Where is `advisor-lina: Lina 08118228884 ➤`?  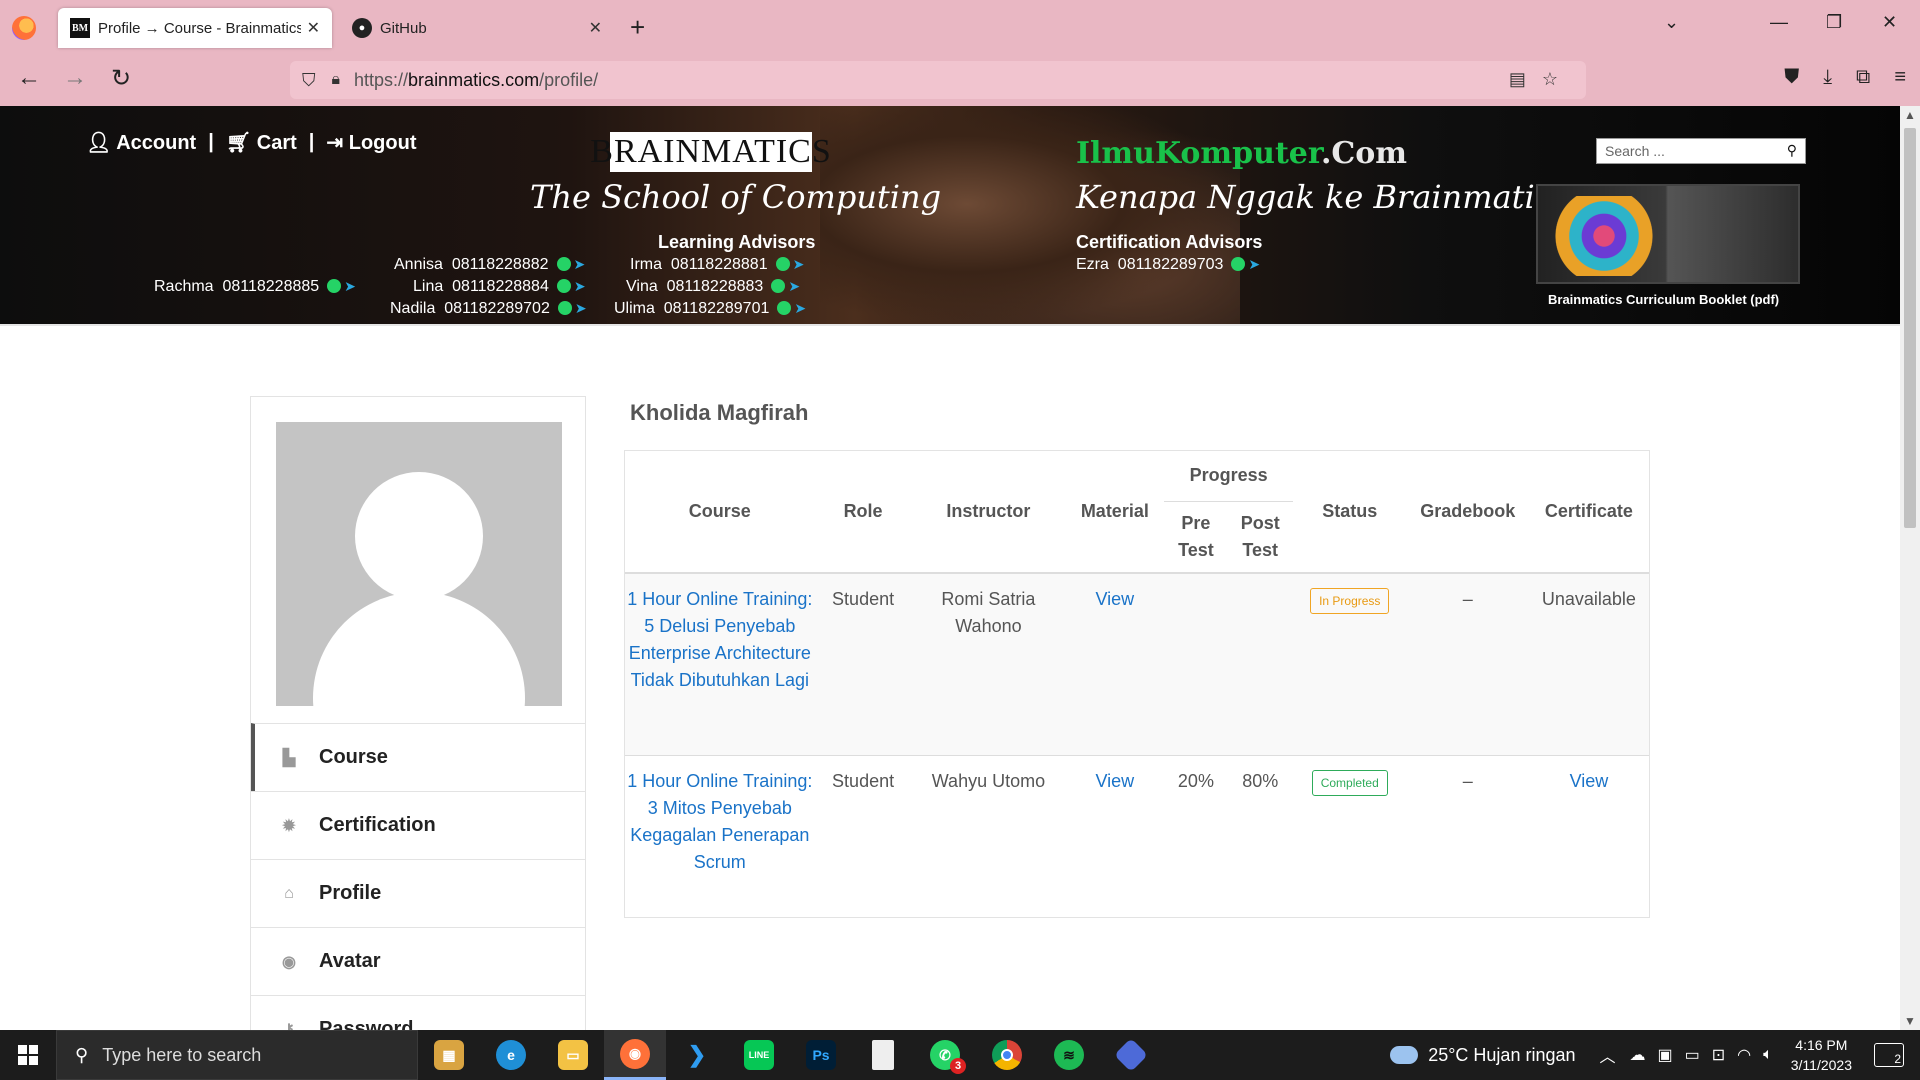 advisor-lina: Lina 08118228884 ➤ is located at coordinates (499, 287).